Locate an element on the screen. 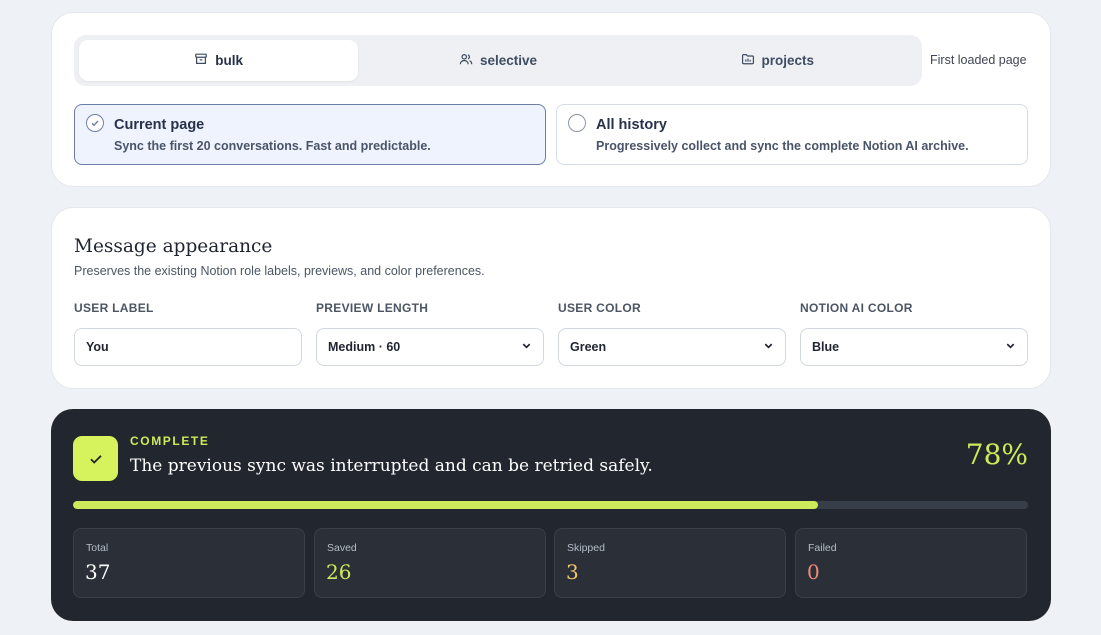 The image size is (1101, 635). ai-color-label: NOTION AI COLOR is located at coordinates (856, 308).